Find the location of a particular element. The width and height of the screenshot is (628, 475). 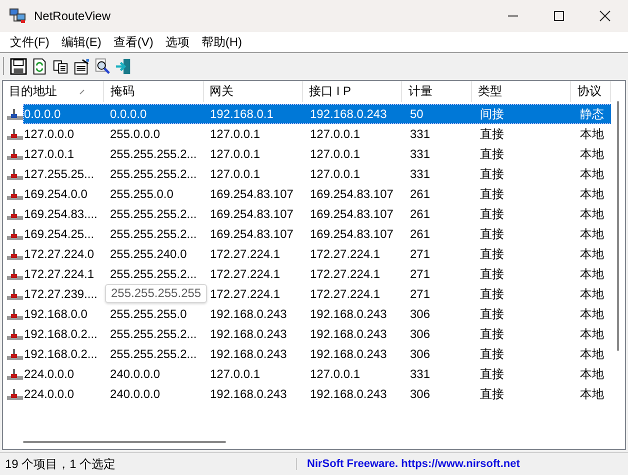

table-row: 127.0.0.1 255.255.255.2... 127.0.0.1 127.0.0.1 331 直接 本地 is located at coordinates (317, 154).